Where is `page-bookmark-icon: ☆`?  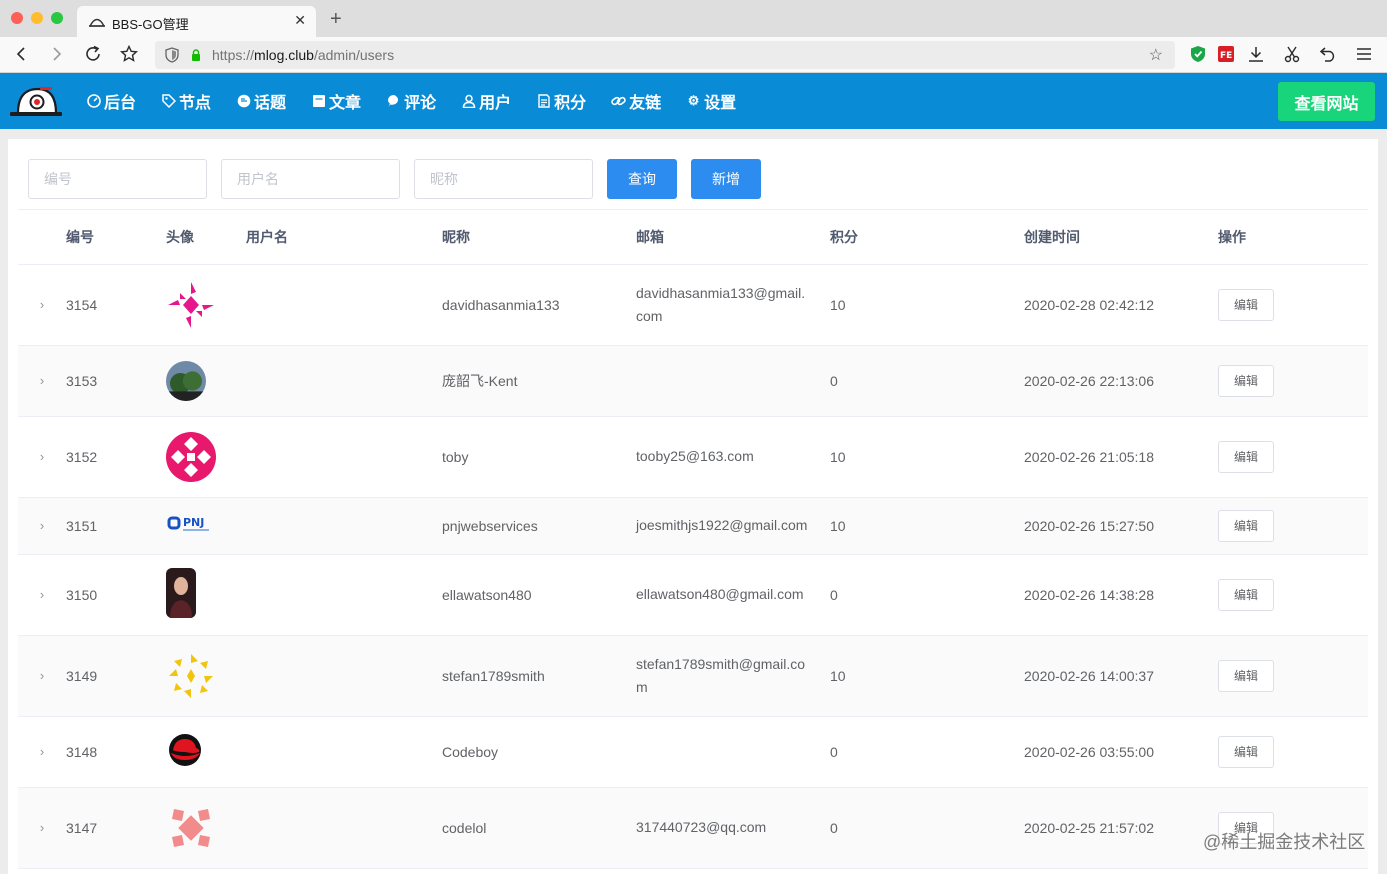
page-bookmark-icon: ☆ is located at coordinates (1156, 55).